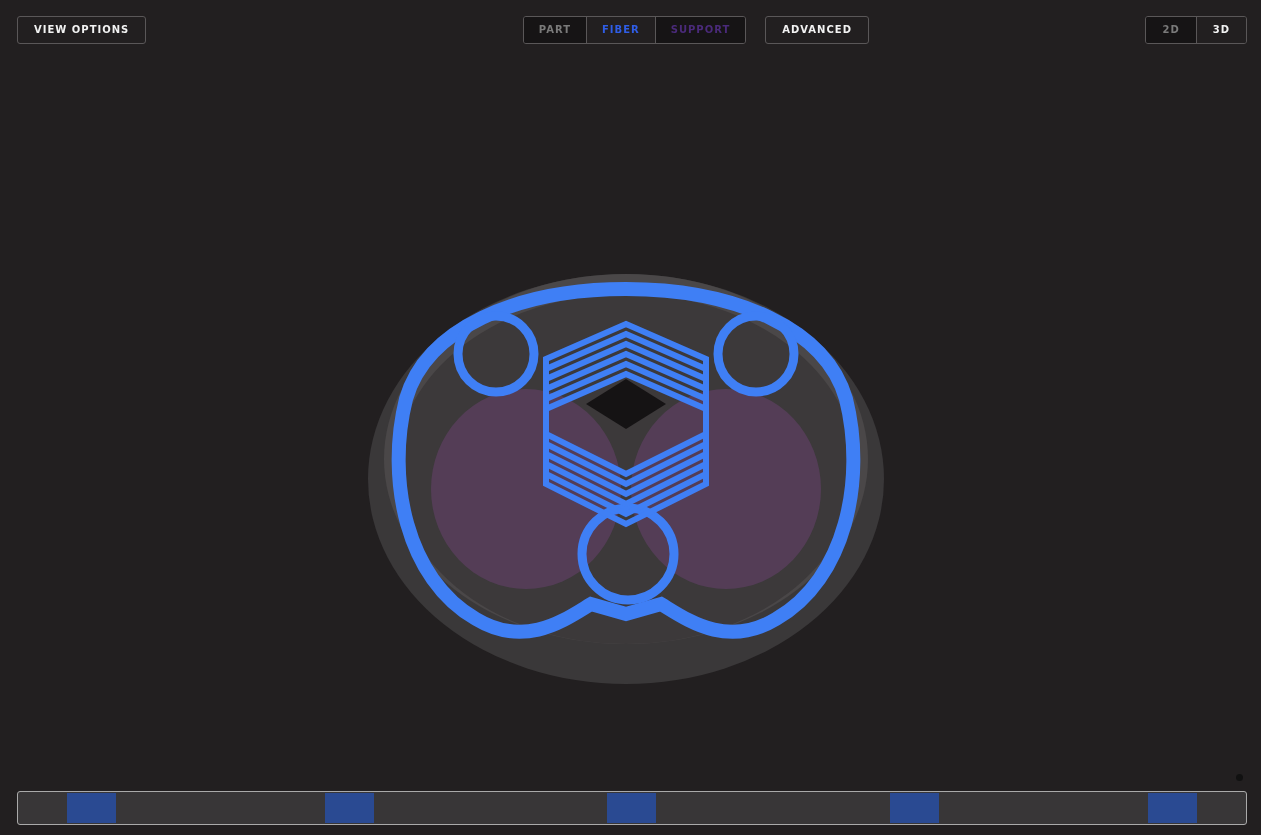 This screenshot has width=1261, height=835. What do you see at coordinates (1220, 29) in the screenshot?
I see `view-mode-tab: 3D` at bounding box center [1220, 29].